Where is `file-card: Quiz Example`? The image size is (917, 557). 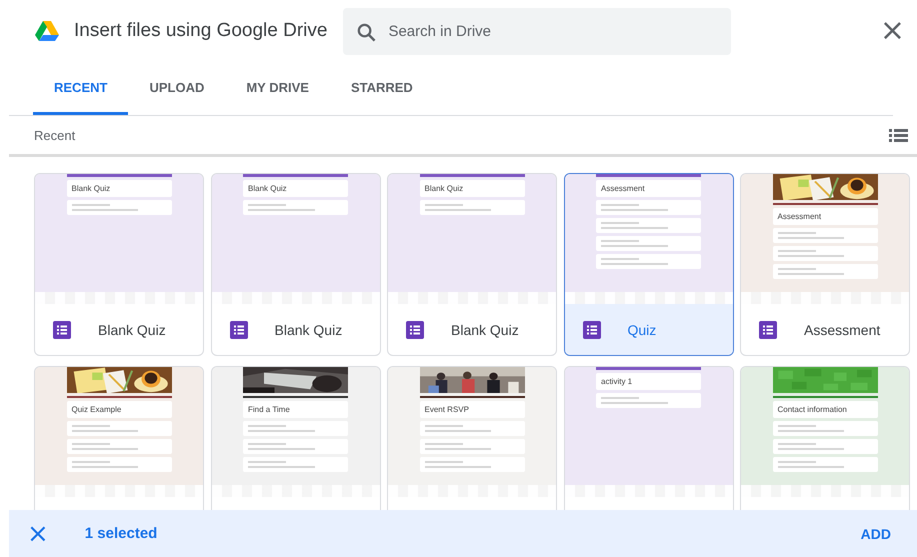 file-card: Quiz Example is located at coordinates (119, 438).